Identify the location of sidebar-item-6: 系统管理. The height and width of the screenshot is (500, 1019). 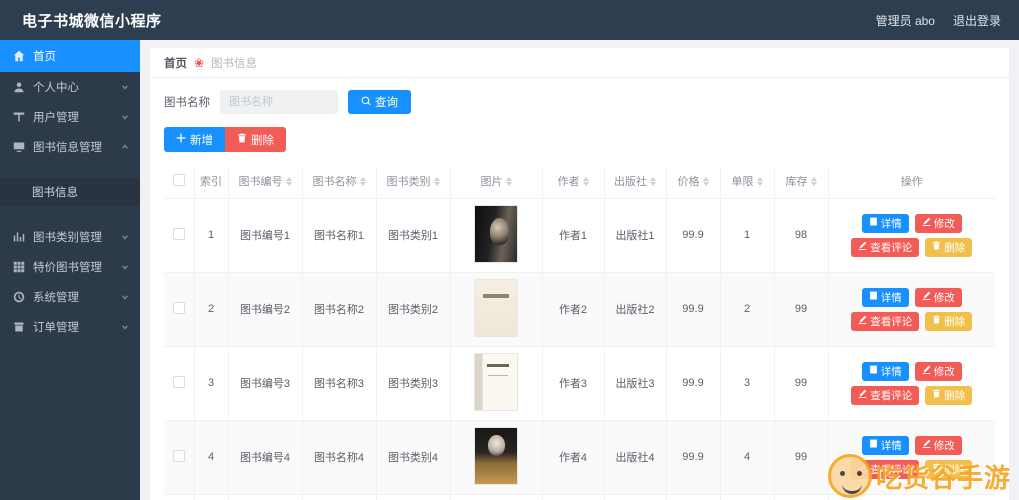
(70, 297).